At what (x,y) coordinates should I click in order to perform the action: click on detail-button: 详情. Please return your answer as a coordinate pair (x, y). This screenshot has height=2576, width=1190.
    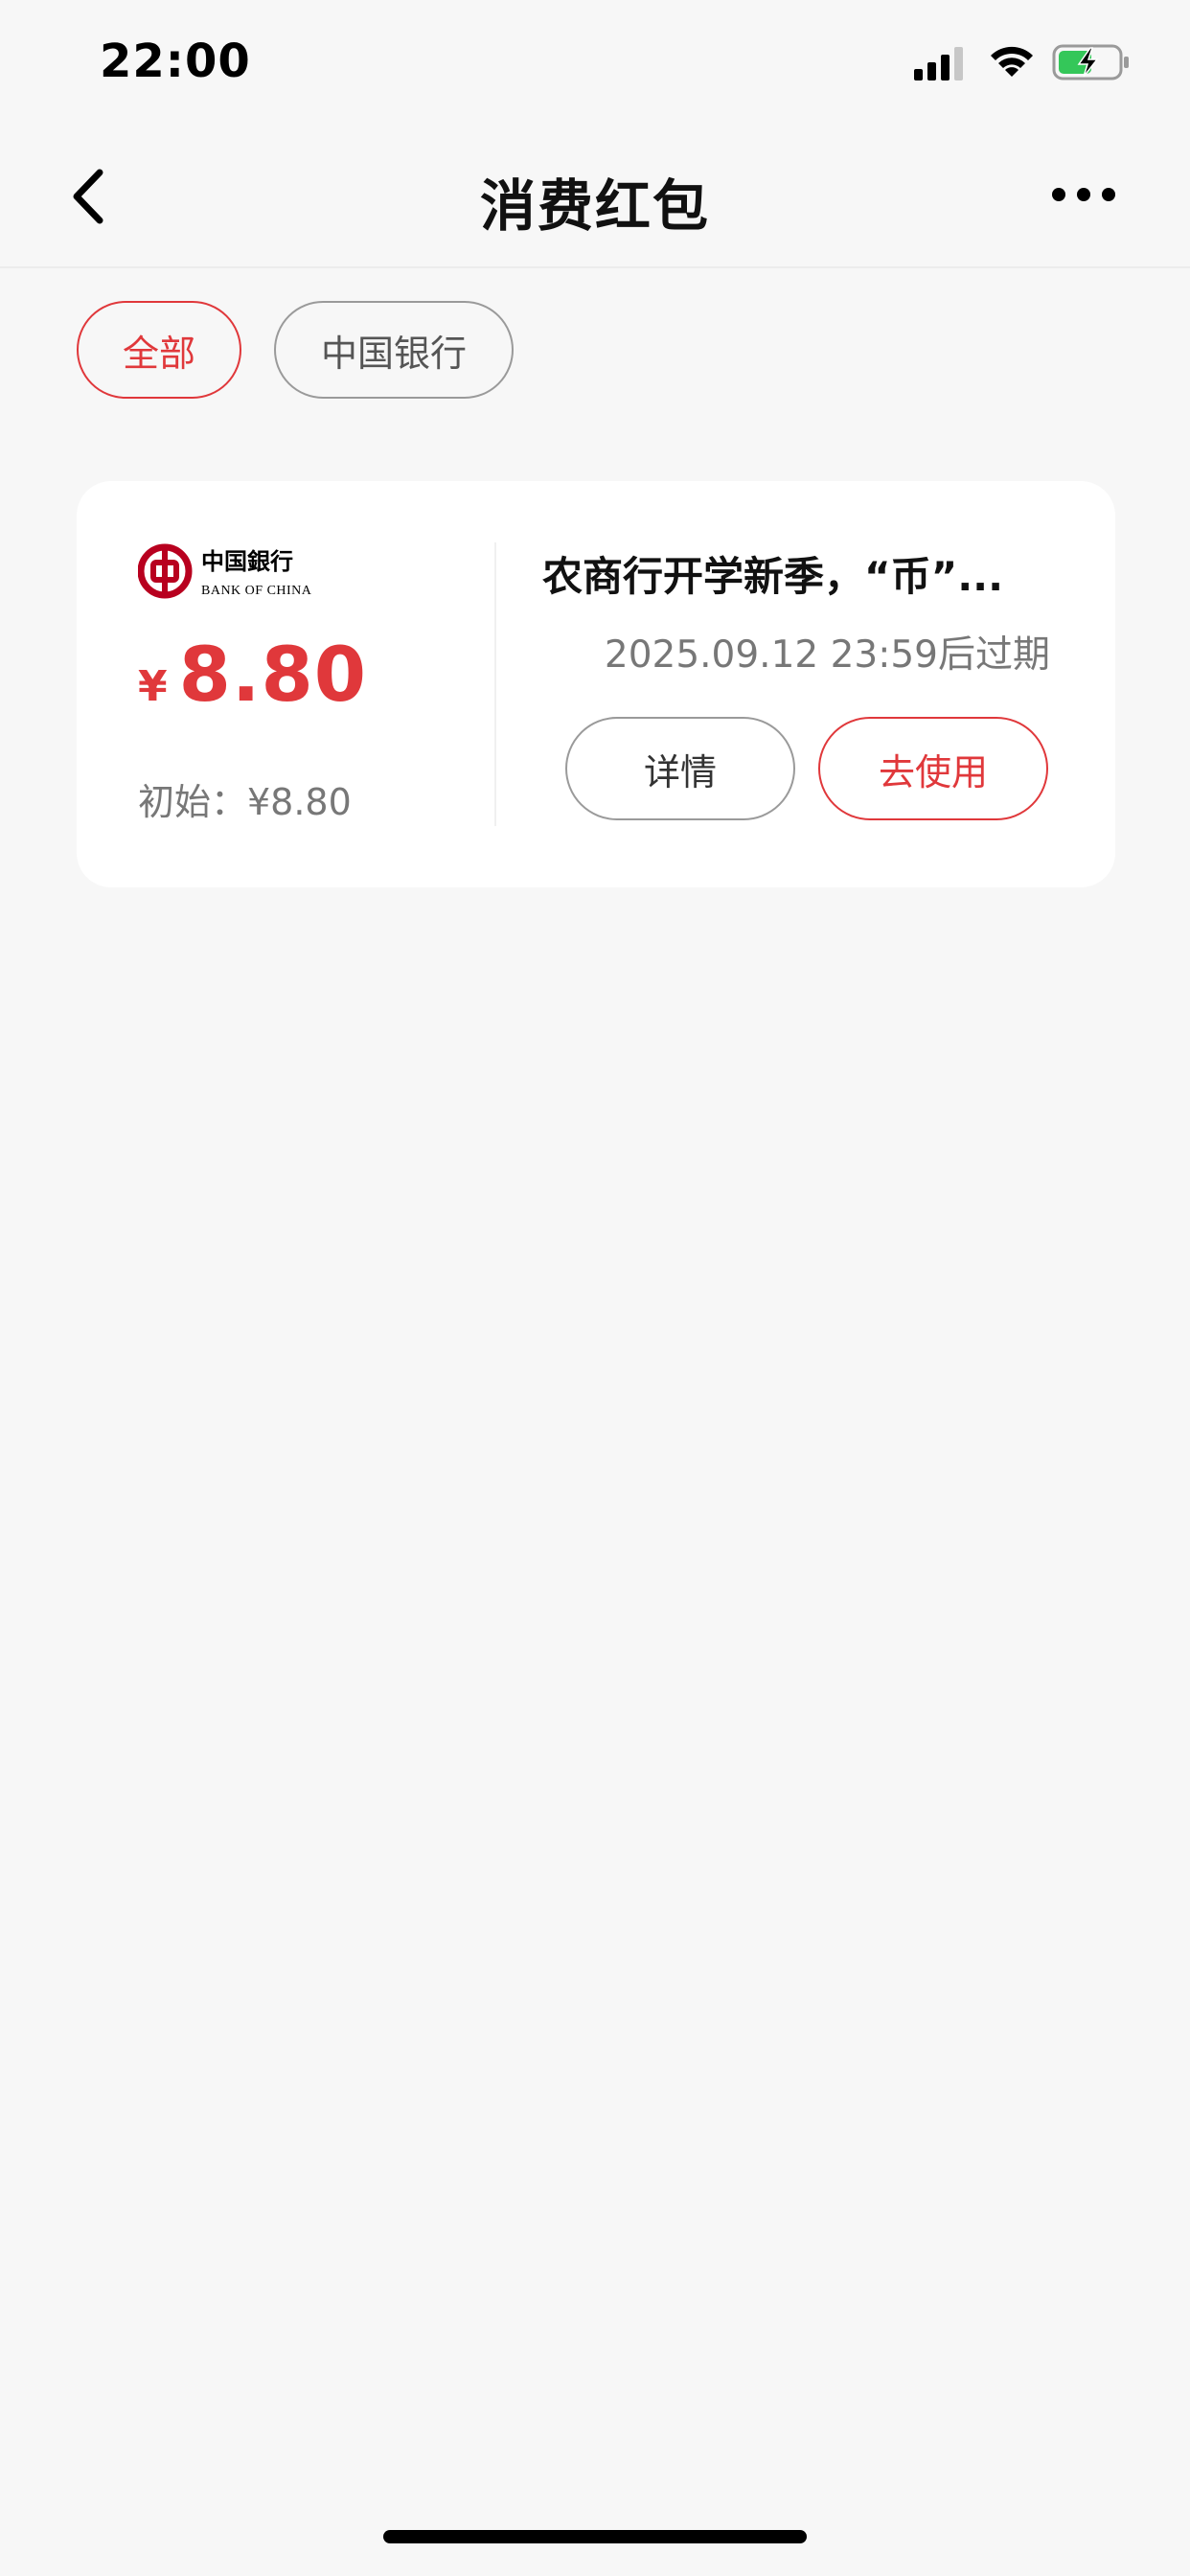
    Looking at the image, I should click on (680, 768).